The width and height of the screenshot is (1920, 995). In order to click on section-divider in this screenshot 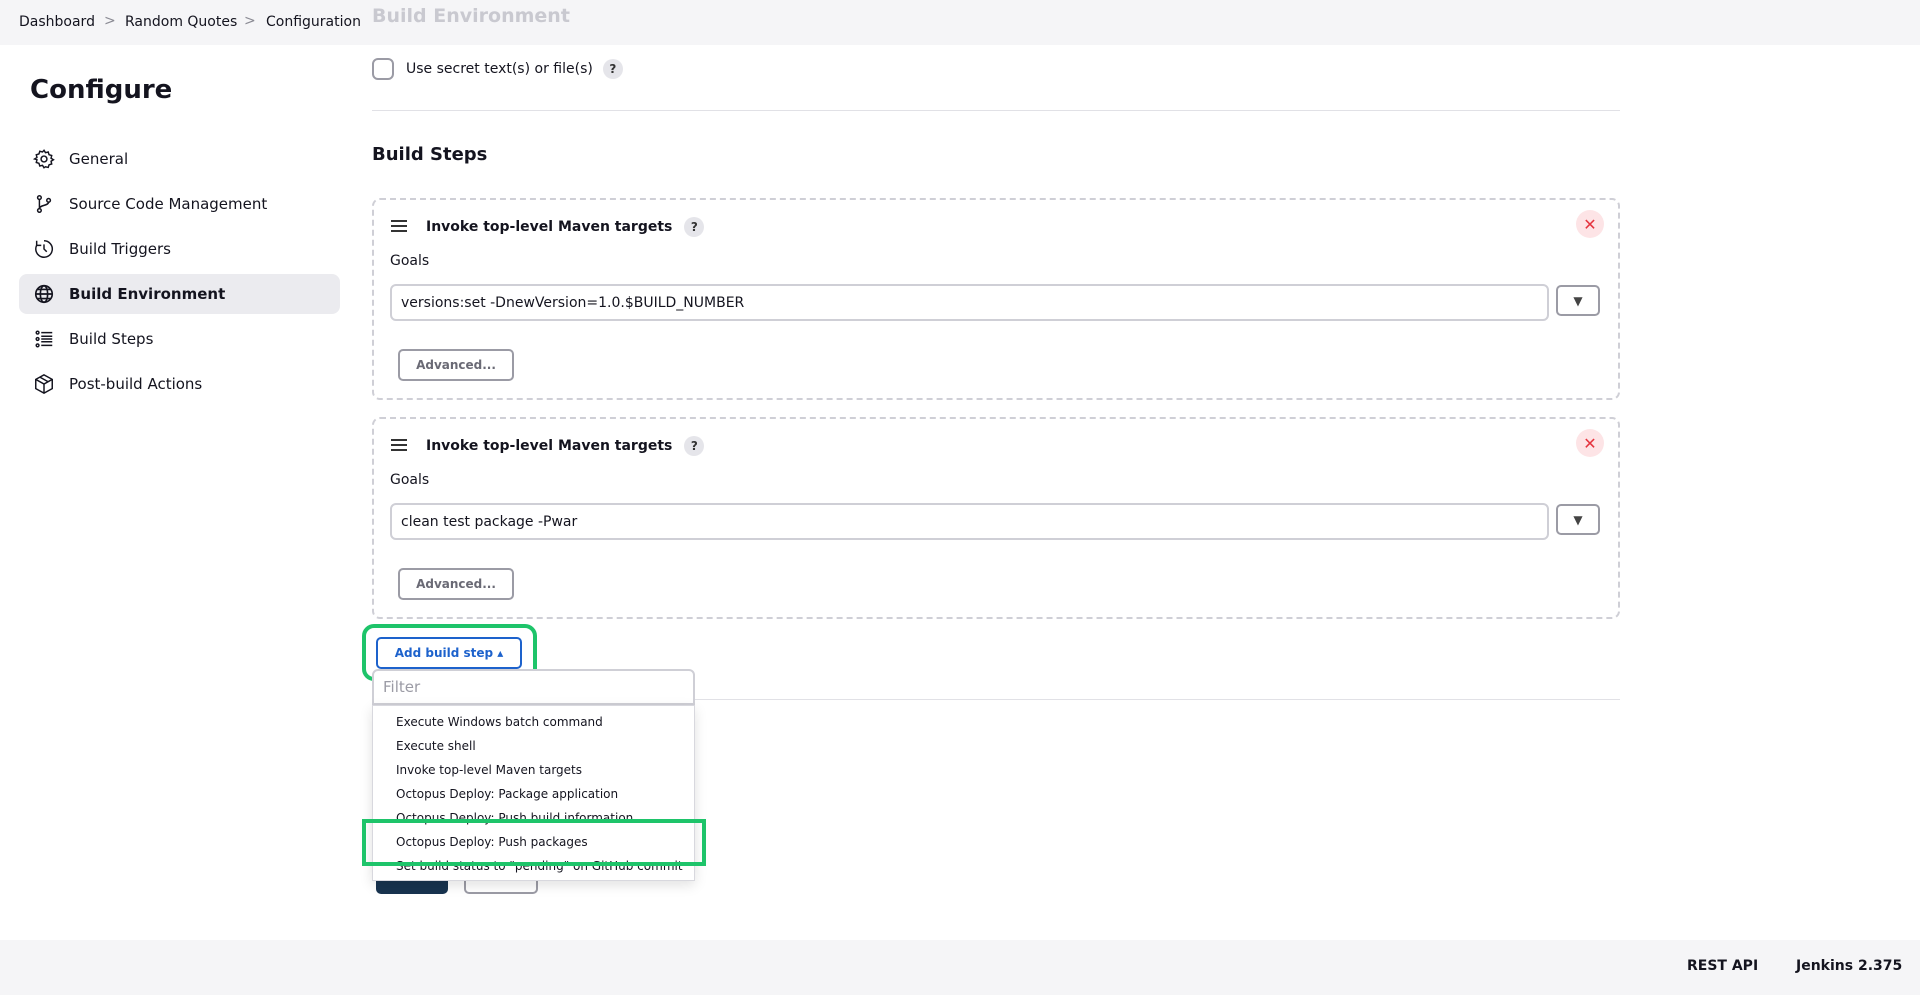, I will do `click(996, 110)`.